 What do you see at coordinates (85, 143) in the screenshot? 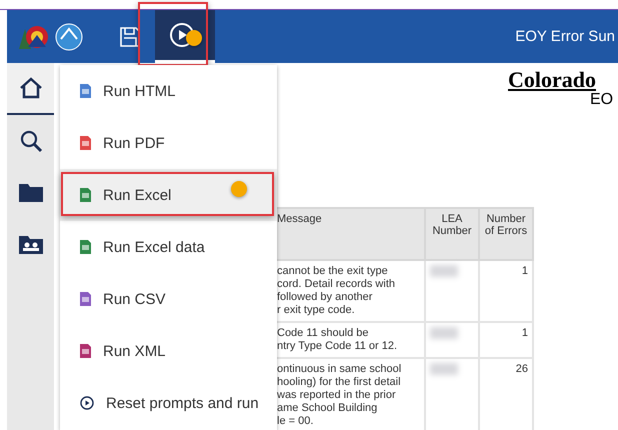
I see `pdf-file-icon` at bounding box center [85, 143].